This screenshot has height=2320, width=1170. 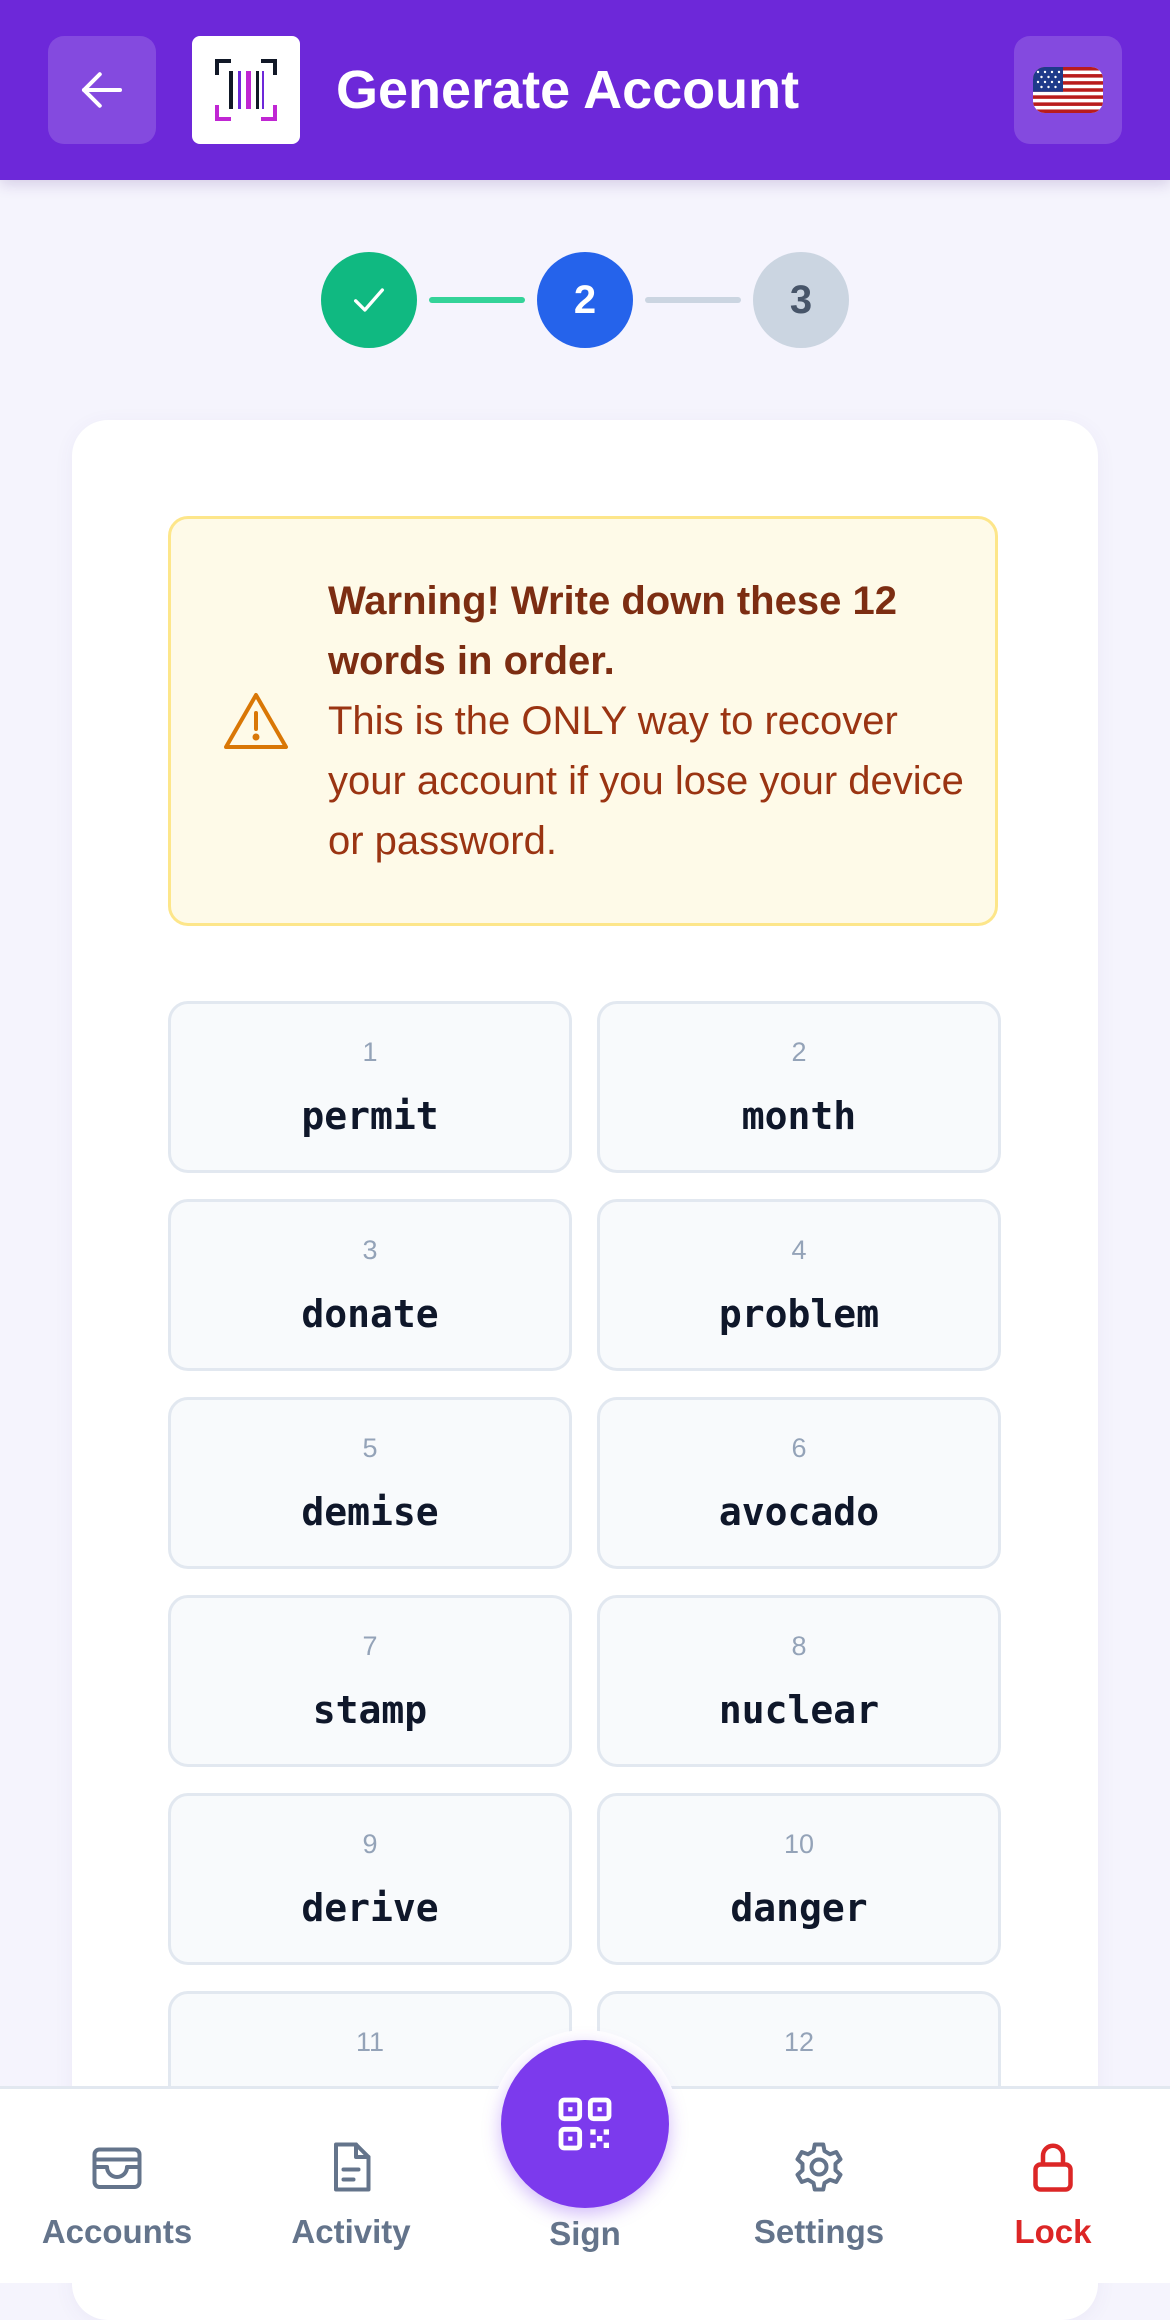 I want to click on word-text: stamp, so click(x=370, y=1710).